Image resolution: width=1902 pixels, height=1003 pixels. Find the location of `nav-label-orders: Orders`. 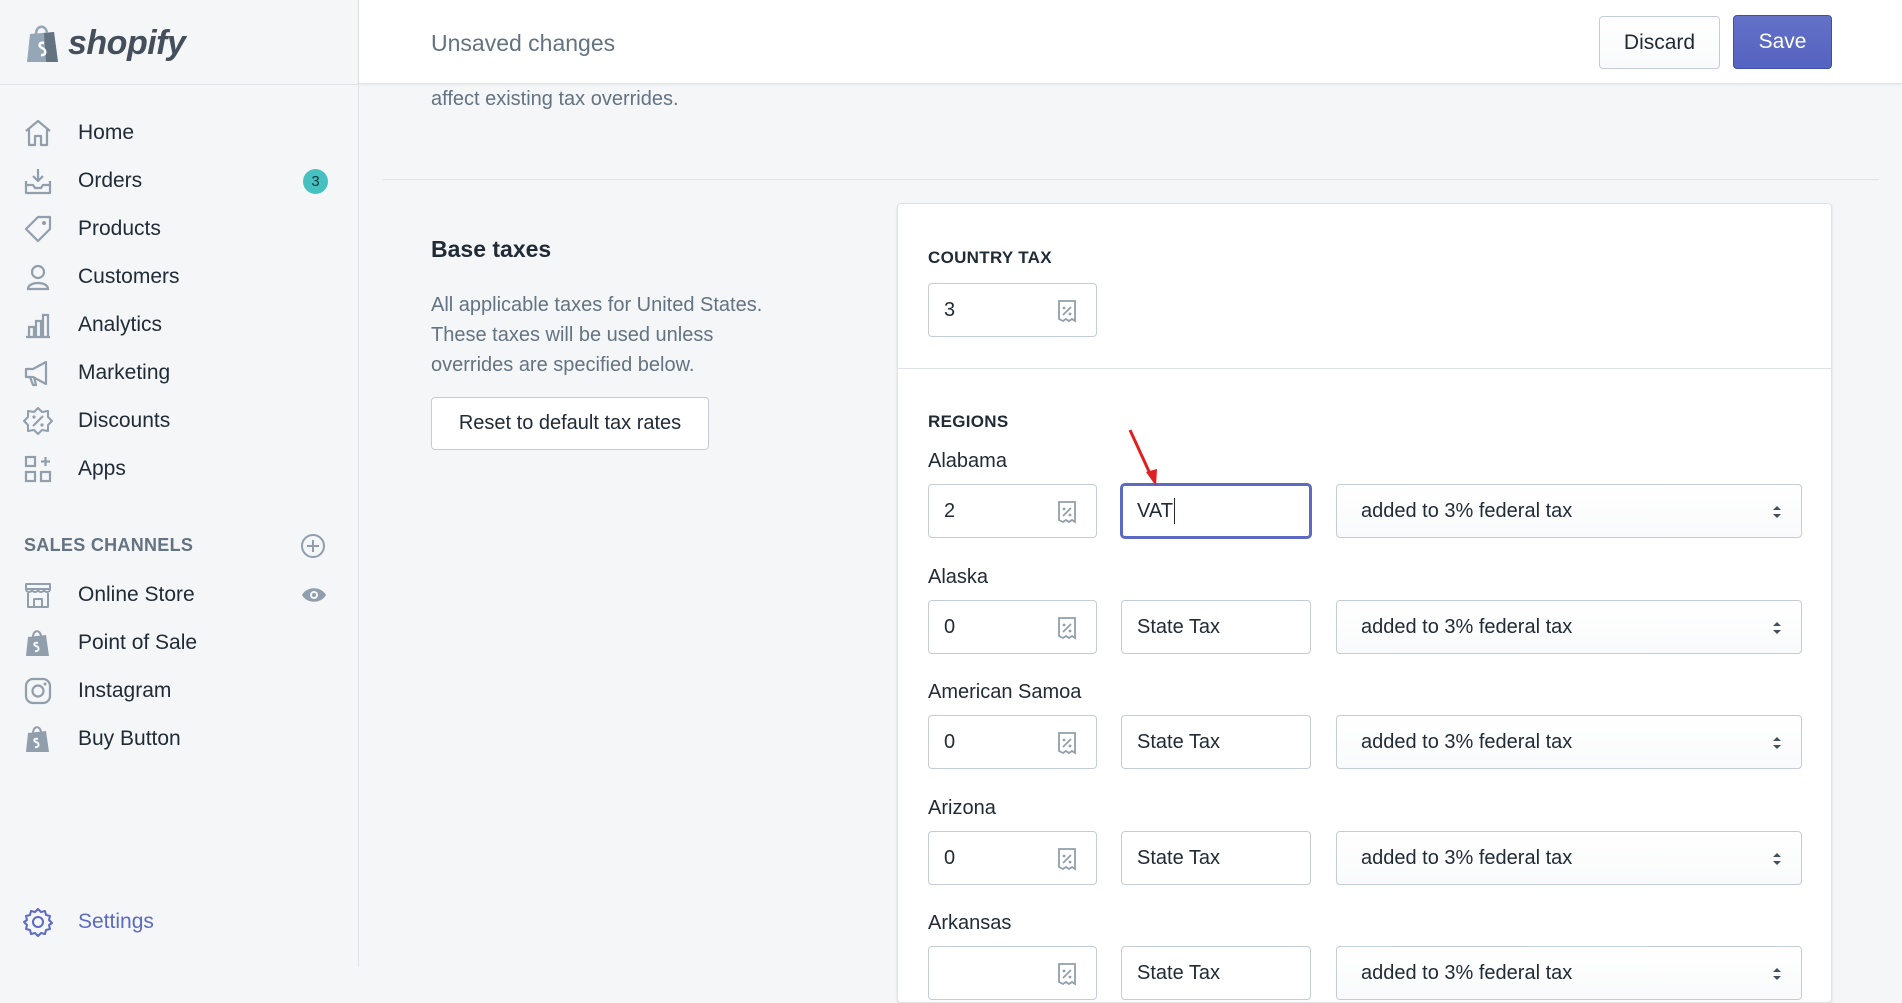

nav-label-orders: Orders is located at coordinates (110, 180).